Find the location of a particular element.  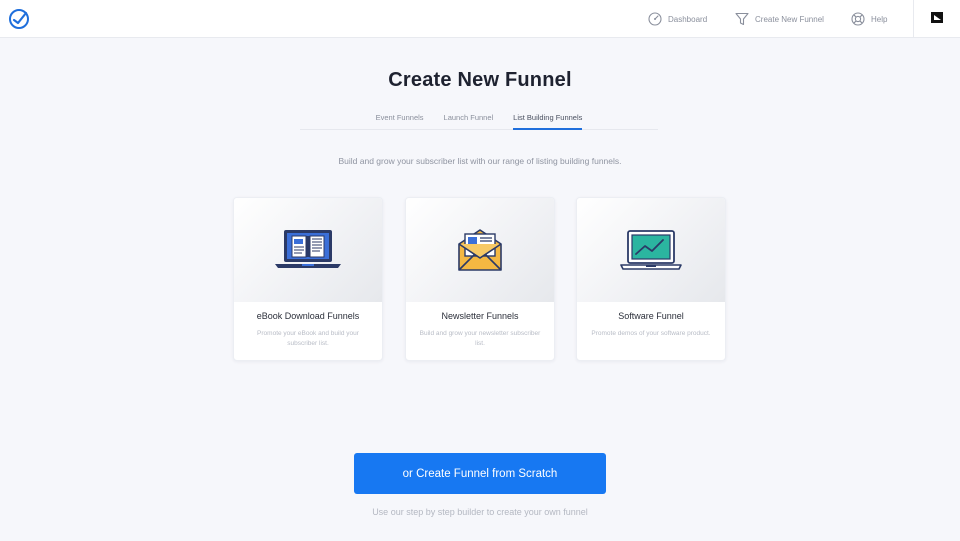

dashboard-gauge-icon is located at coordinates (655, 19).